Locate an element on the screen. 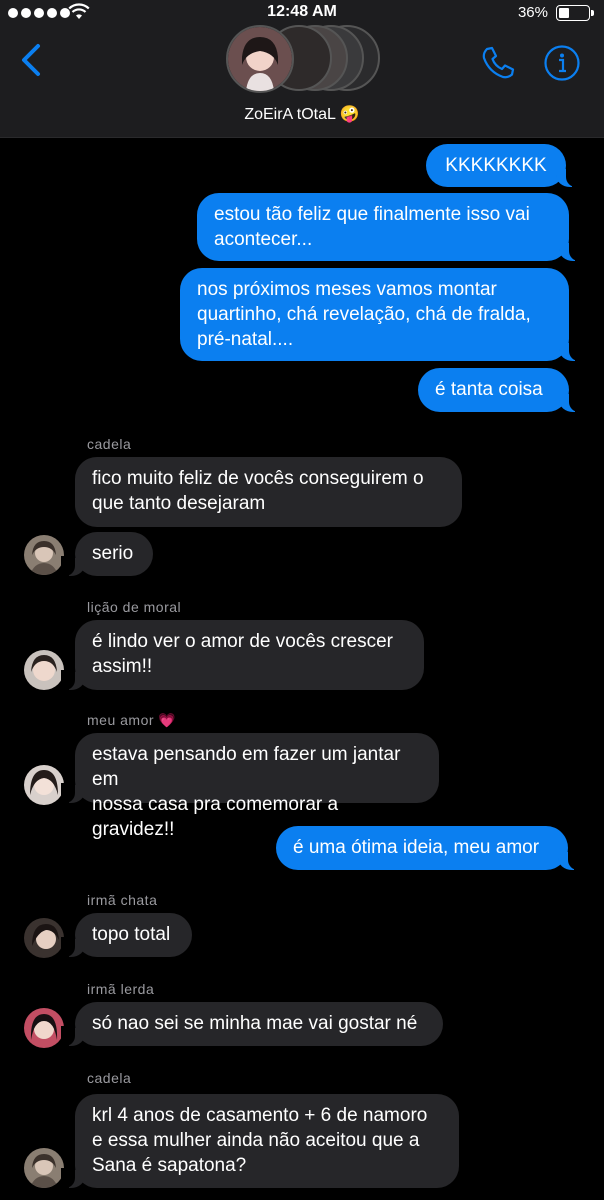 Image resolution: width=604 pixels, height=1200 pixels. sender-name: irmã chata is located at coordinates (122, 900).